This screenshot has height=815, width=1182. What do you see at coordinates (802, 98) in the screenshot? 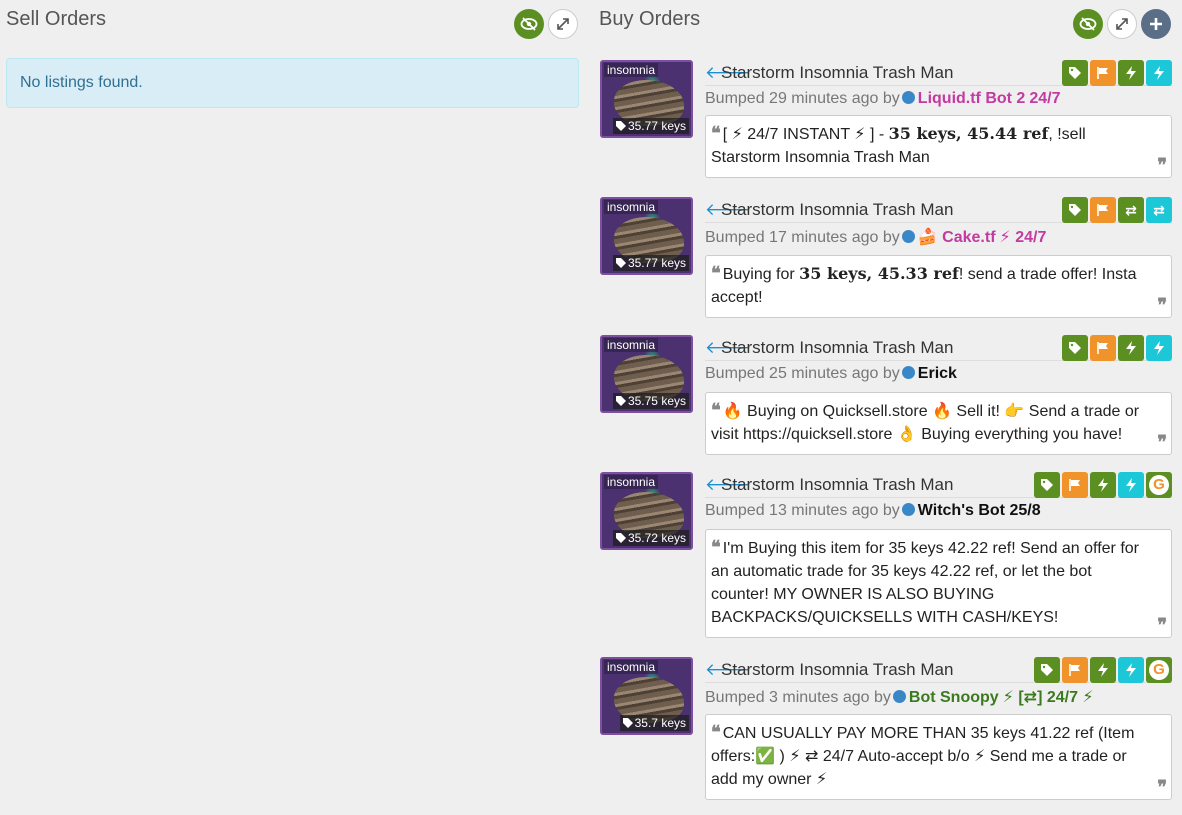
I see `bumped-text: Bumped 29 minutes ago by` at bounding box center [802, 98].